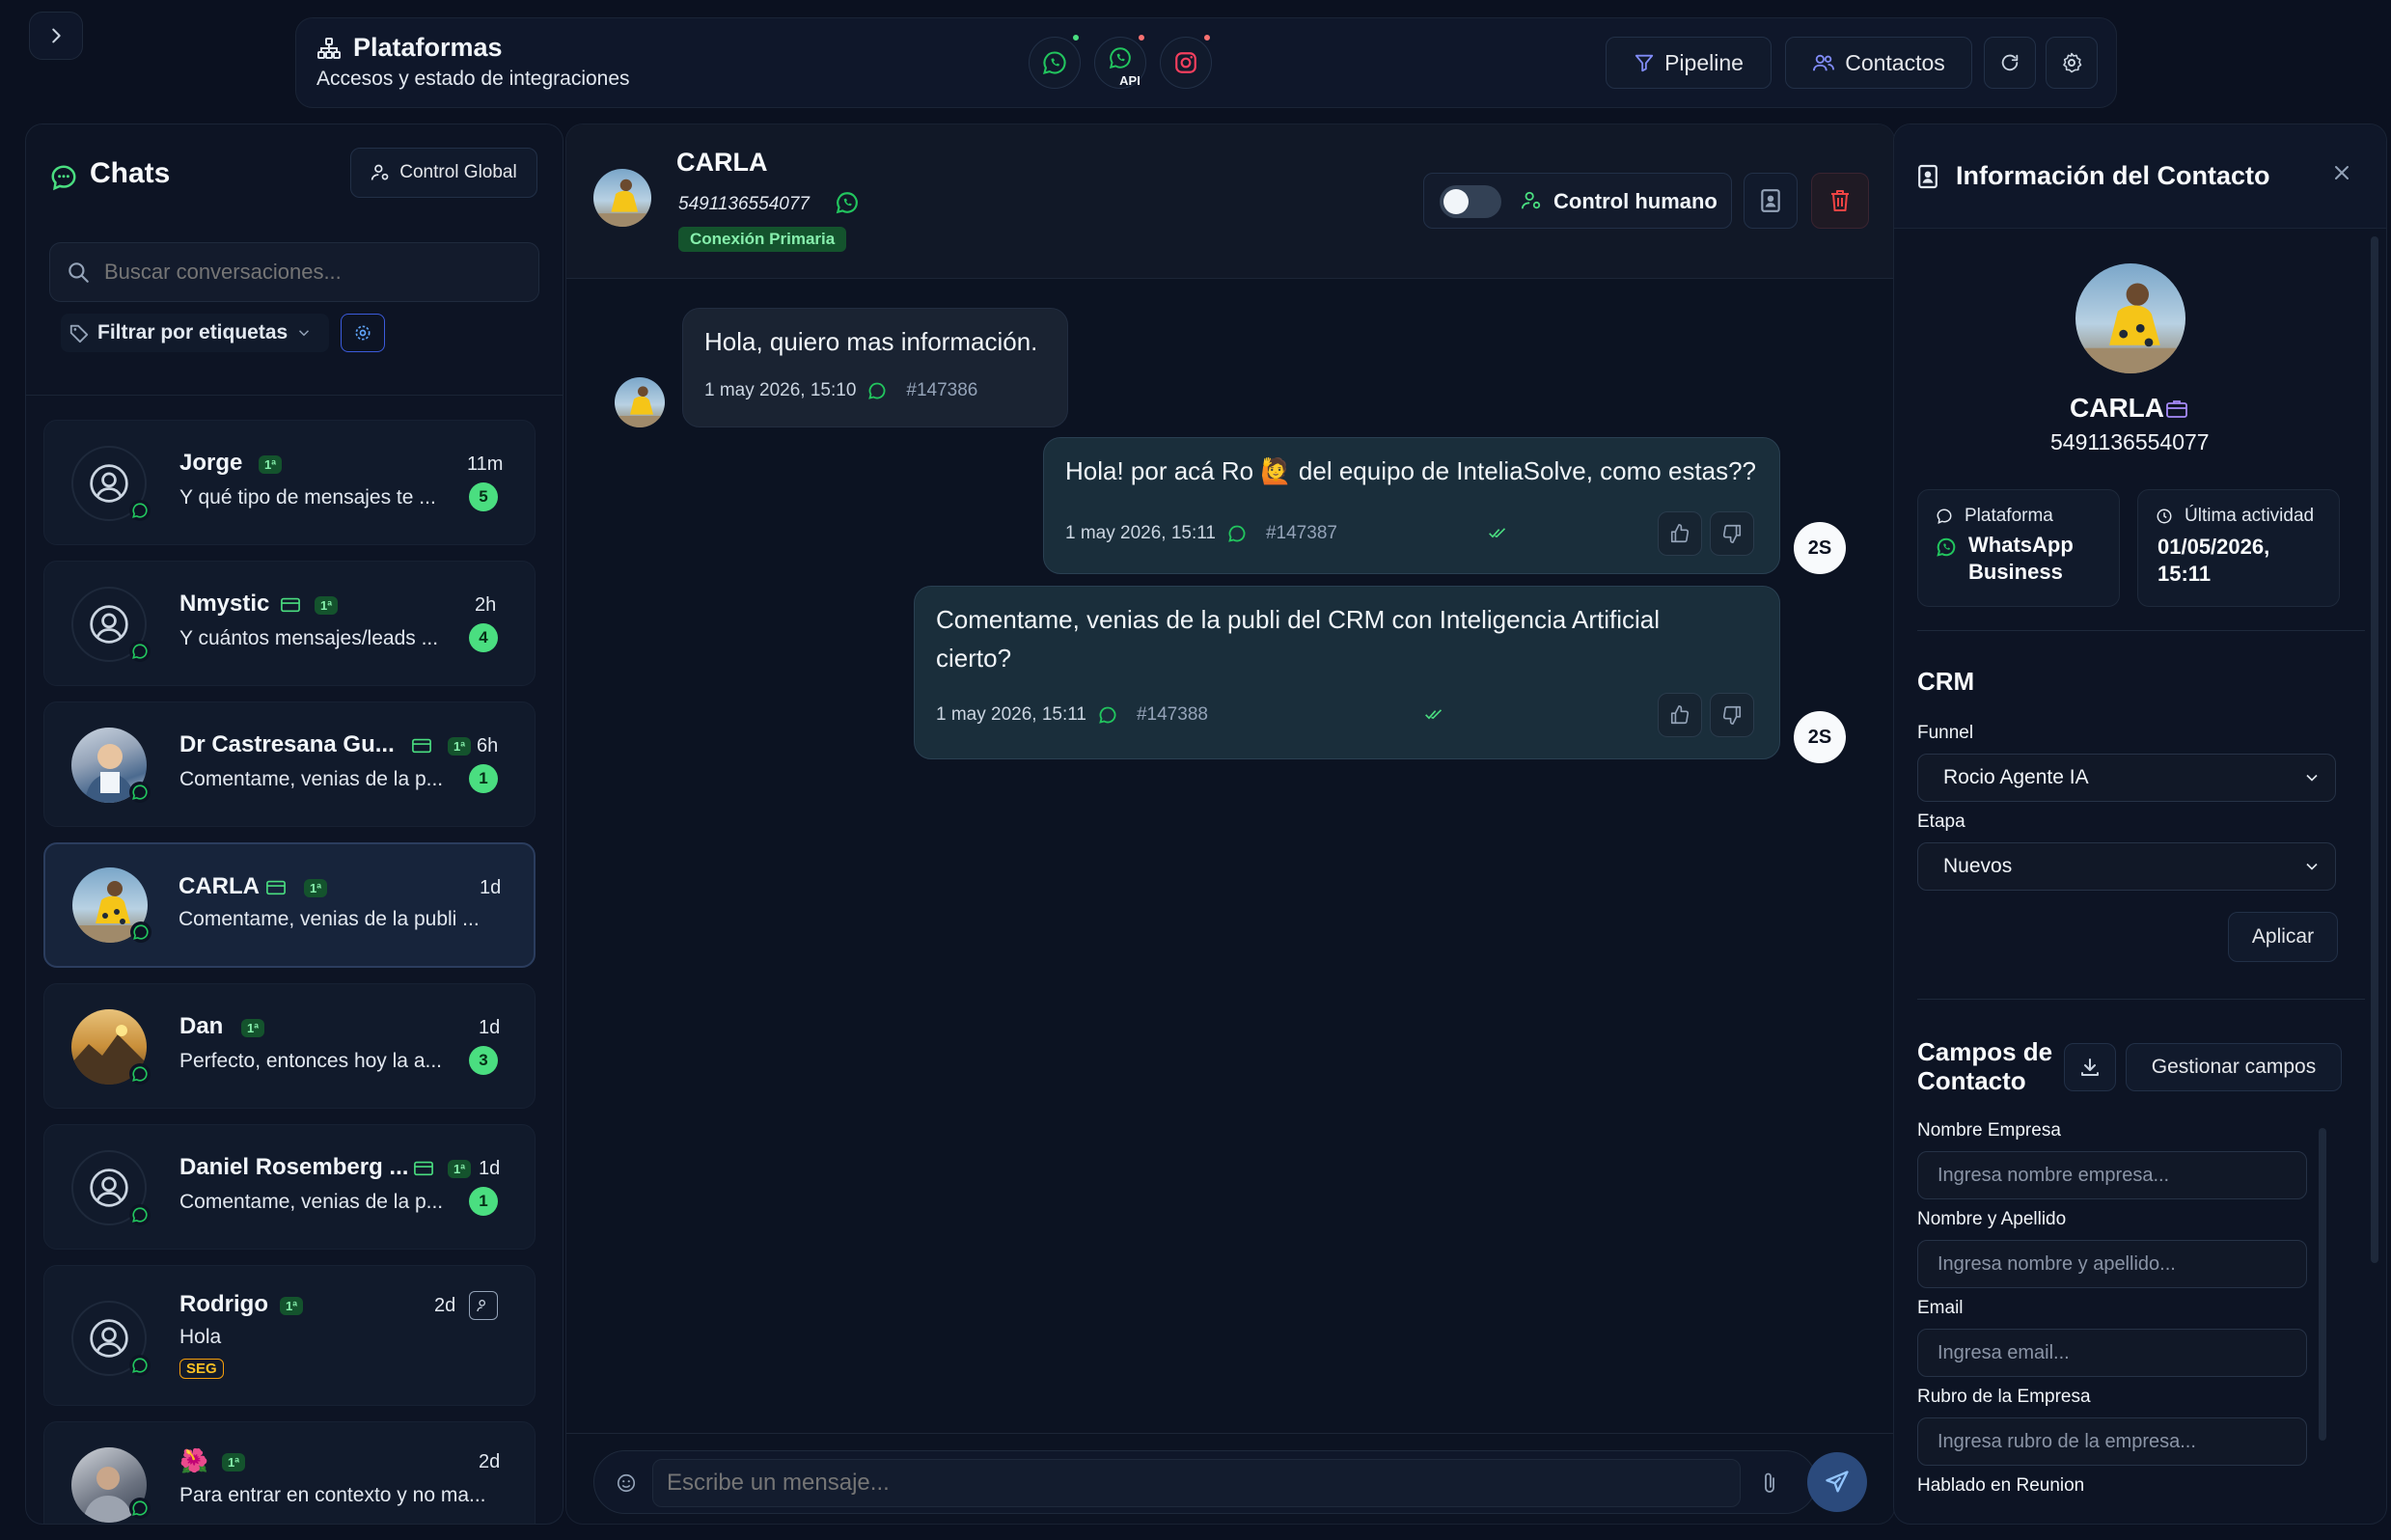 The height and width of the screenshot is (1540, 2391). Describe the element at coordinates (488, 745) in the screenshot. I see `chat-time: 6h` at that location.